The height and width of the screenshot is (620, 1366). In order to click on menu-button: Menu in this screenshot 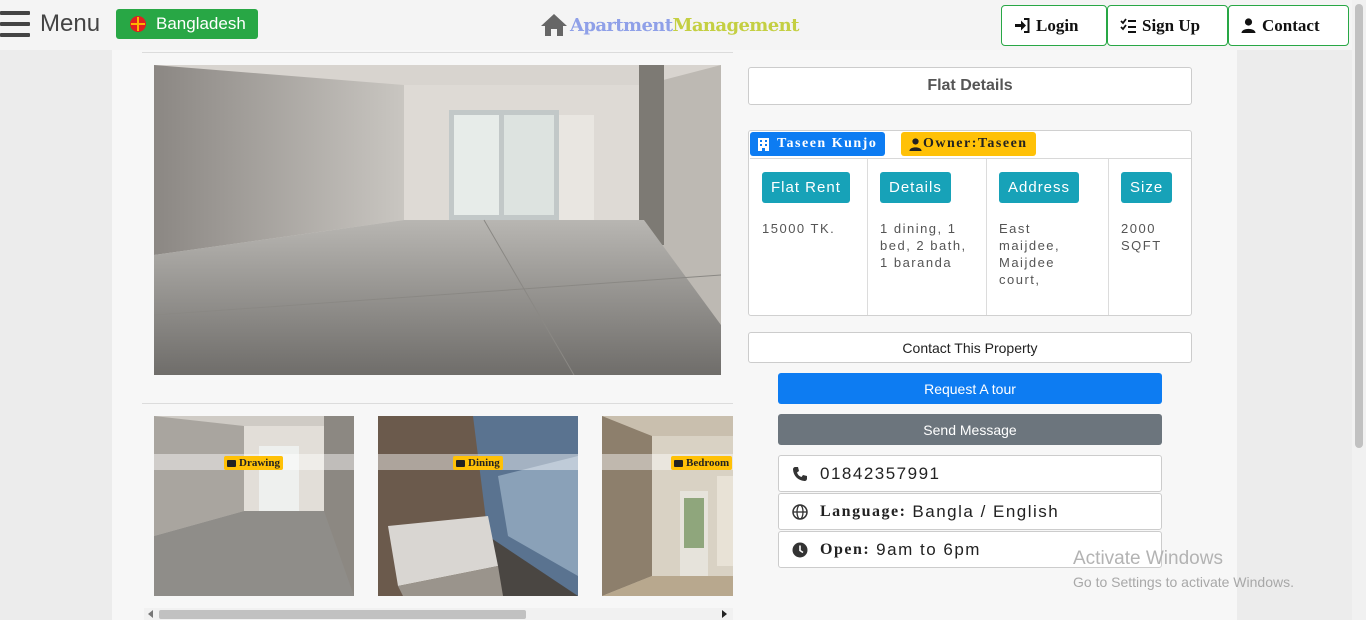, I will do `click(50, 24)`.